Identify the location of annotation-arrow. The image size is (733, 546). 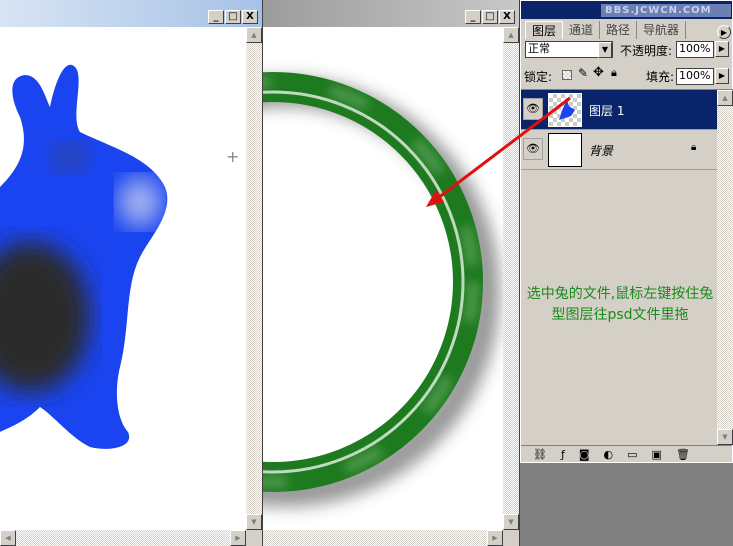
(498, 151).